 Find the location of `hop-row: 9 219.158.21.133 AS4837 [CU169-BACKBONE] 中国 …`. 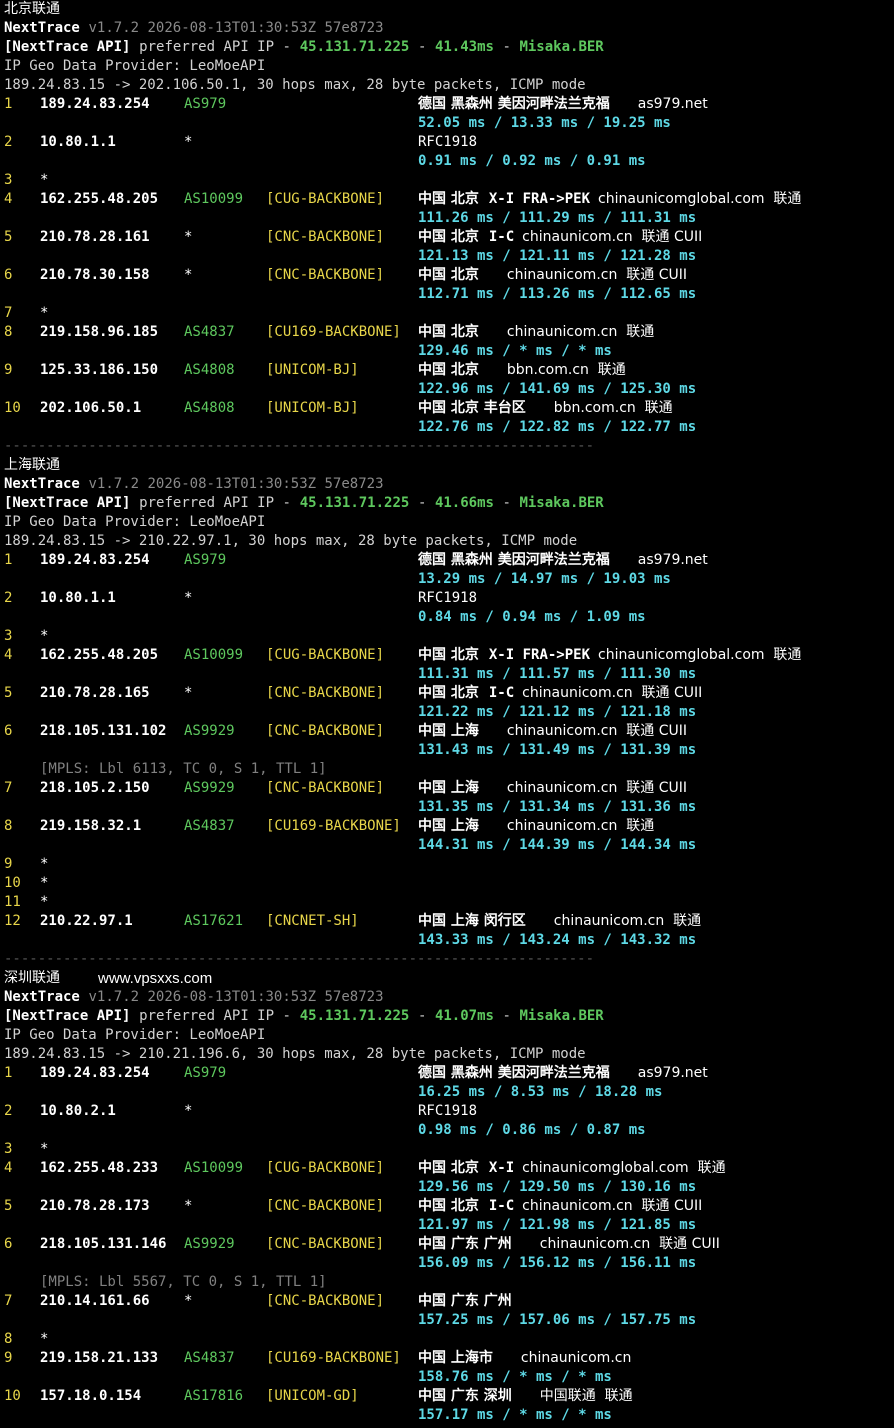

hop-row: 9 219.158.21.133 AS4837 [CU169-BACKBONE] 中国 … is located at coordinates (449, 1358).